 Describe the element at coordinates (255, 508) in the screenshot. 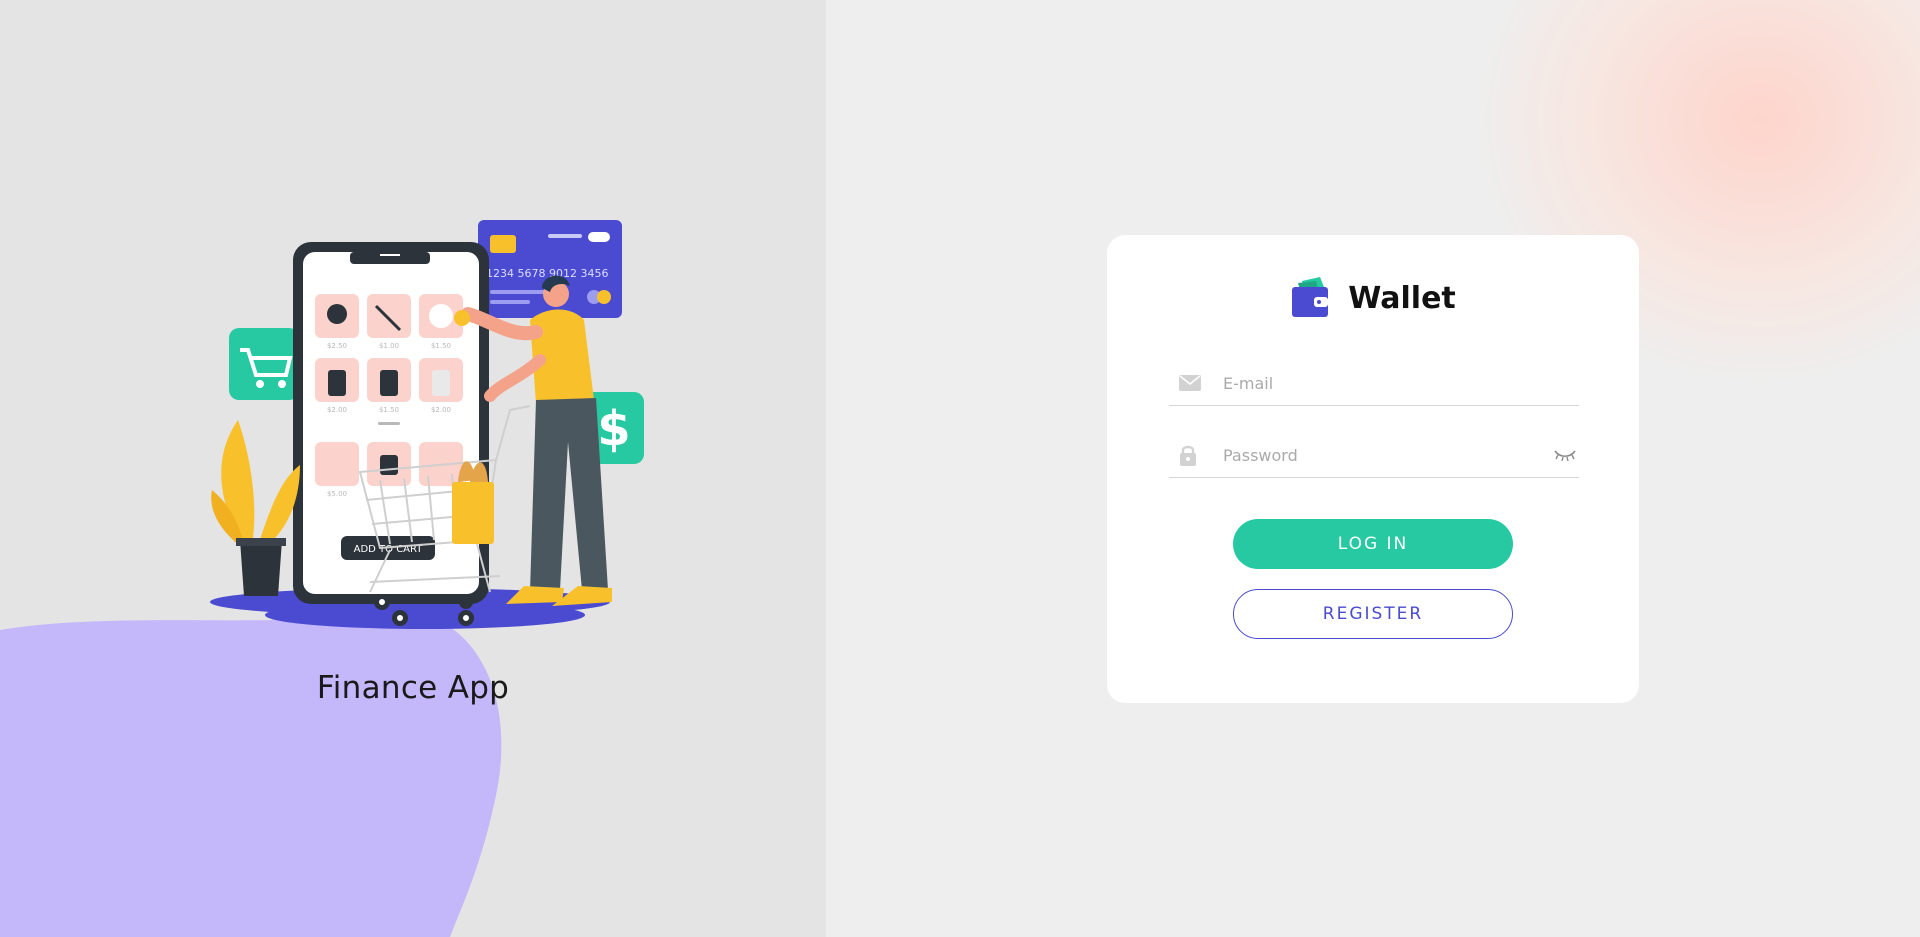

I see `plant-icon` at that location.